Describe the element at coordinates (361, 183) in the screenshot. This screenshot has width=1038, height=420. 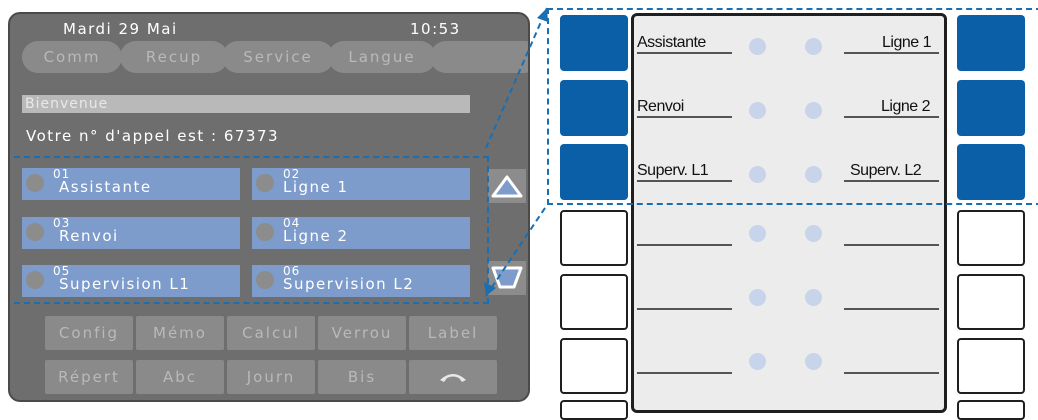
I see `prog-key-02: 02 Ligne 1` at that location.